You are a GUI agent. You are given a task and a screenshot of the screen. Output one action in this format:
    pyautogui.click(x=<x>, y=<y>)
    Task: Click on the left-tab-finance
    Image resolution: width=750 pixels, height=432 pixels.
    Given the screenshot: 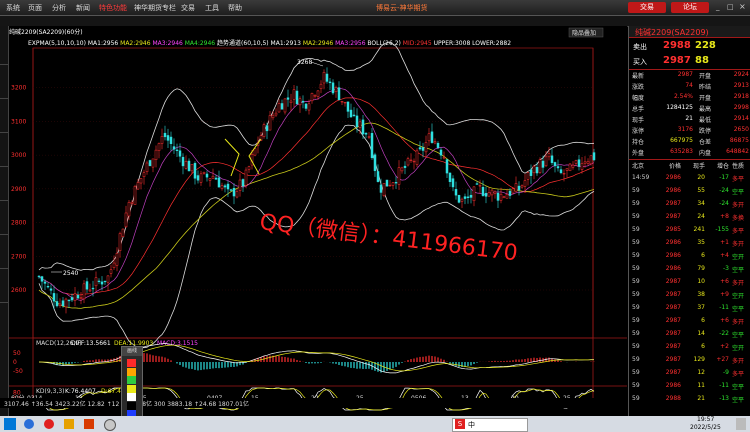 What is the action you would take?
    pyautogui.click(x=4, y=183)
    